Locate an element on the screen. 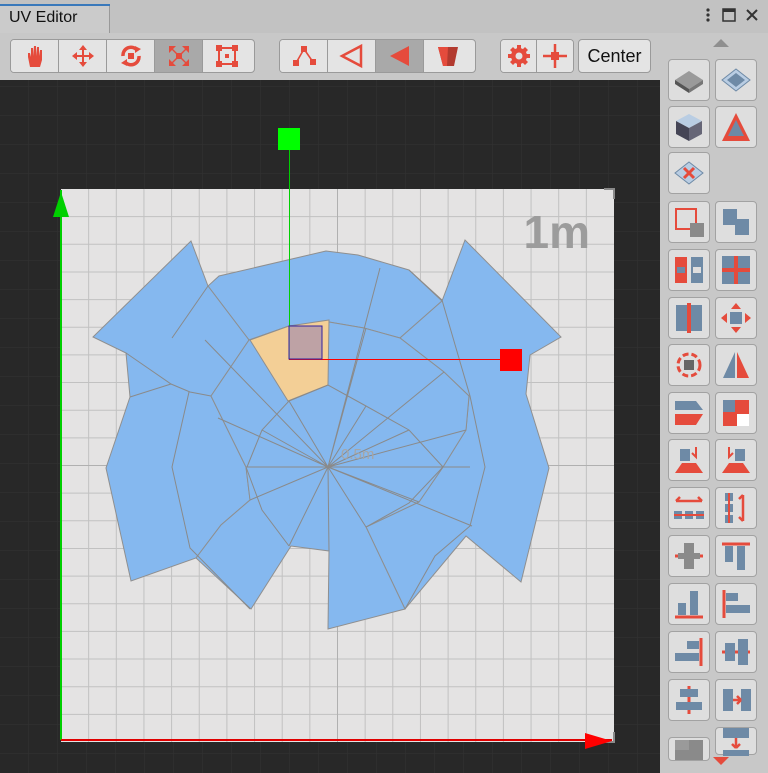 This screenshot has height=773, width=768. align-left-button is located at coordinates (736, 604).